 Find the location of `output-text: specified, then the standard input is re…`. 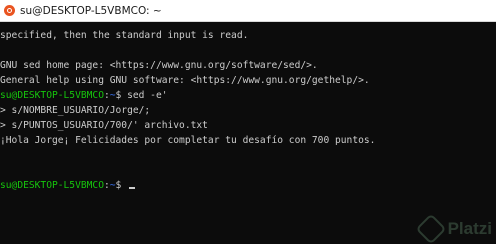

output-text: specified, then the standard input is re… is located at coordinates (124, 35).